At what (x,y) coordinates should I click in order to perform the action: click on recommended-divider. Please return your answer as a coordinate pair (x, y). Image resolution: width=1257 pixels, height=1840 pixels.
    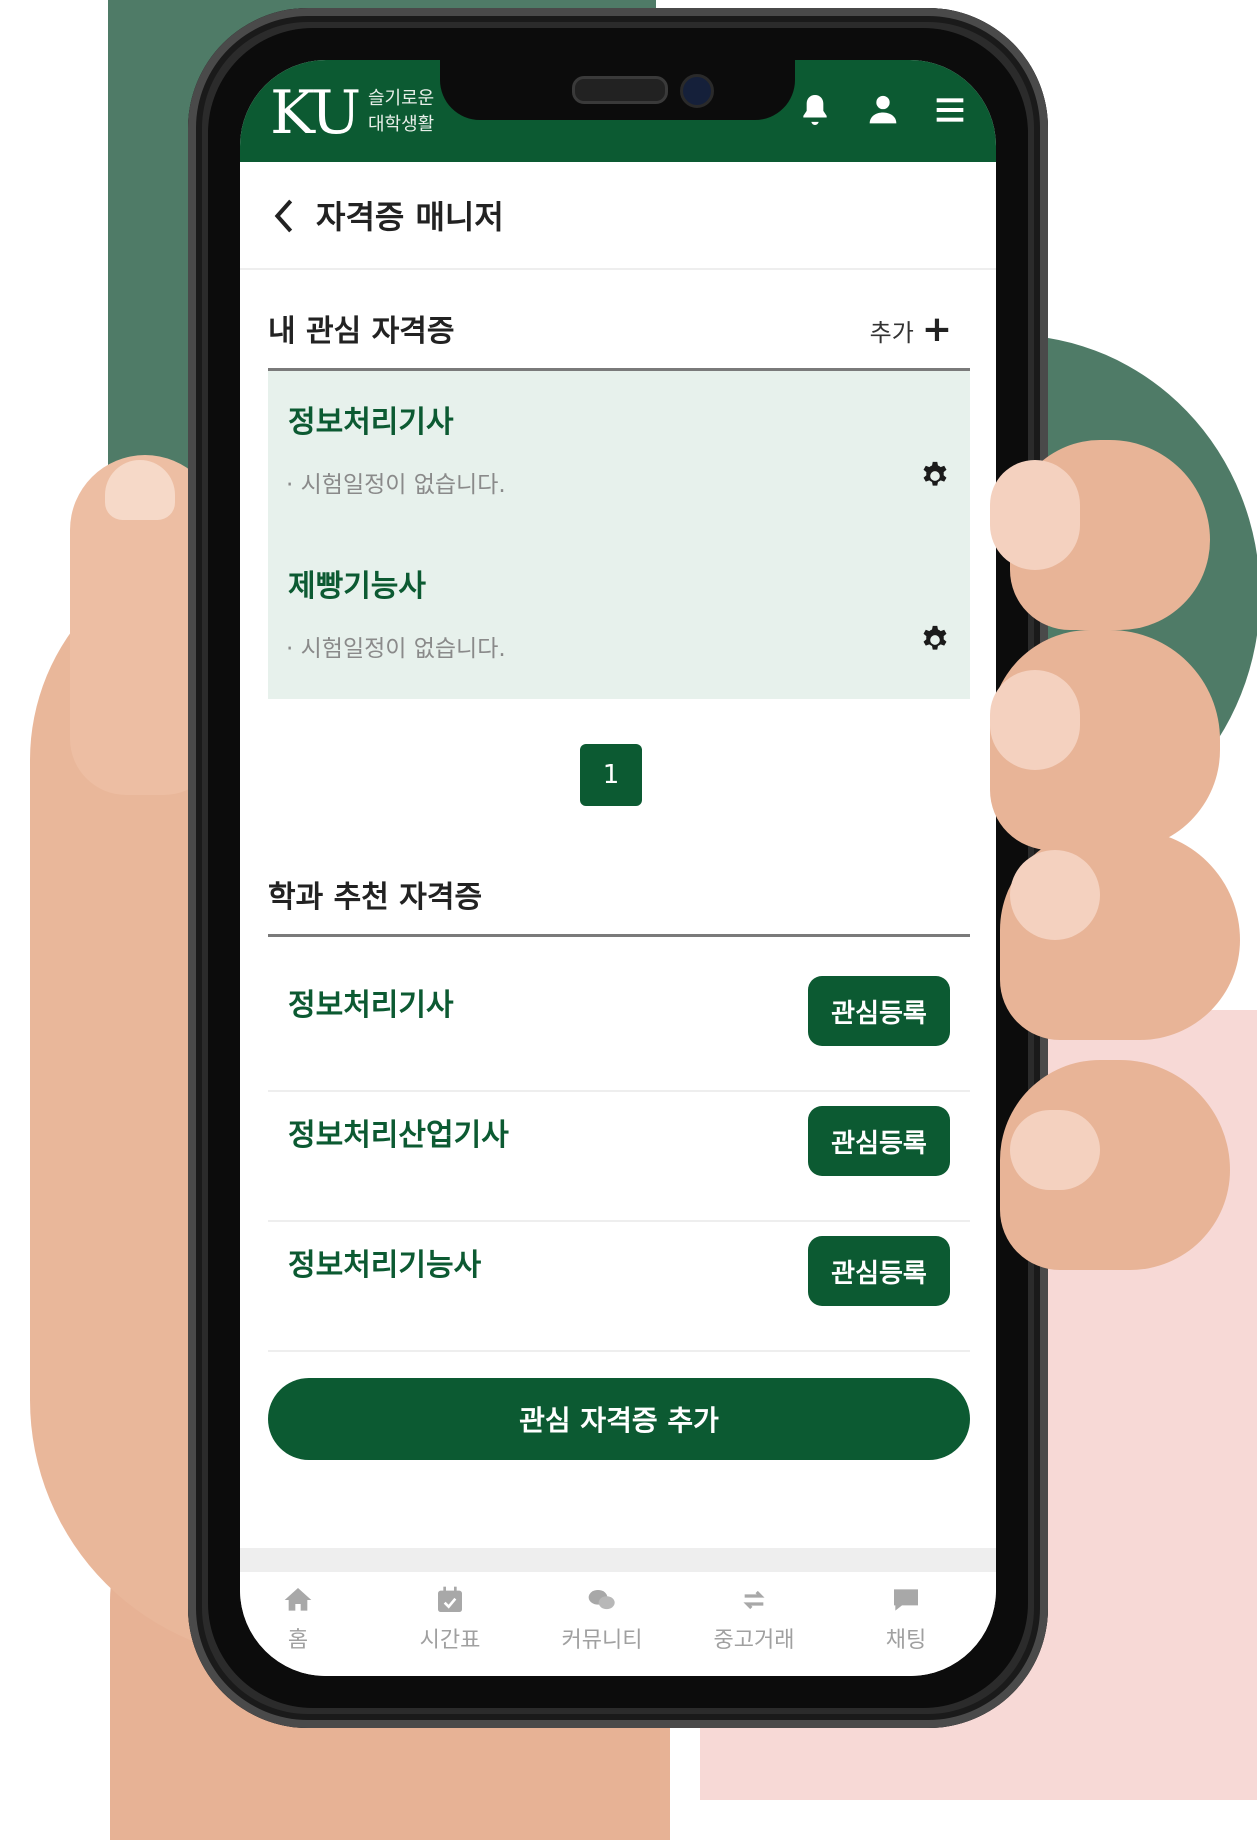
    Looking at the image, I should click on (619, 935).